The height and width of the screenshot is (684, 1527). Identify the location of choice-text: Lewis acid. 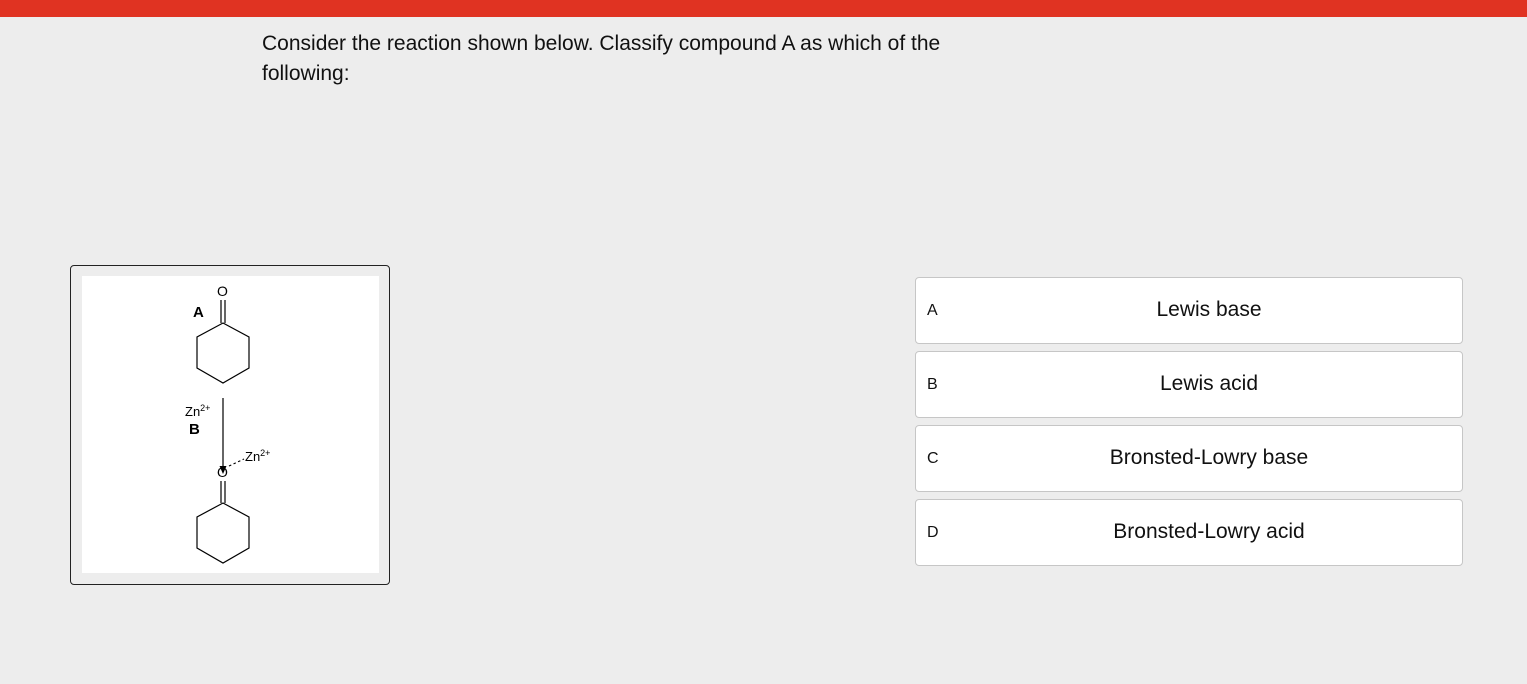
(1209, 383).